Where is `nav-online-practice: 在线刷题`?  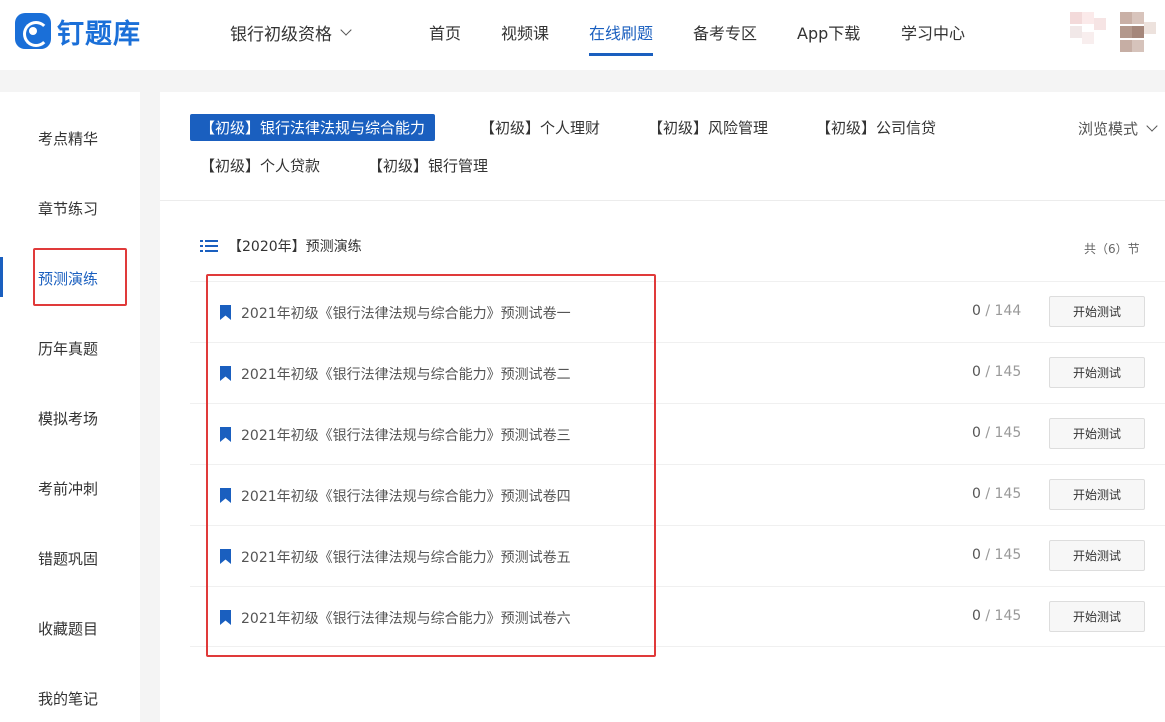 nav-online-practice: 在线刷题 is located at coordinates (621, 32).